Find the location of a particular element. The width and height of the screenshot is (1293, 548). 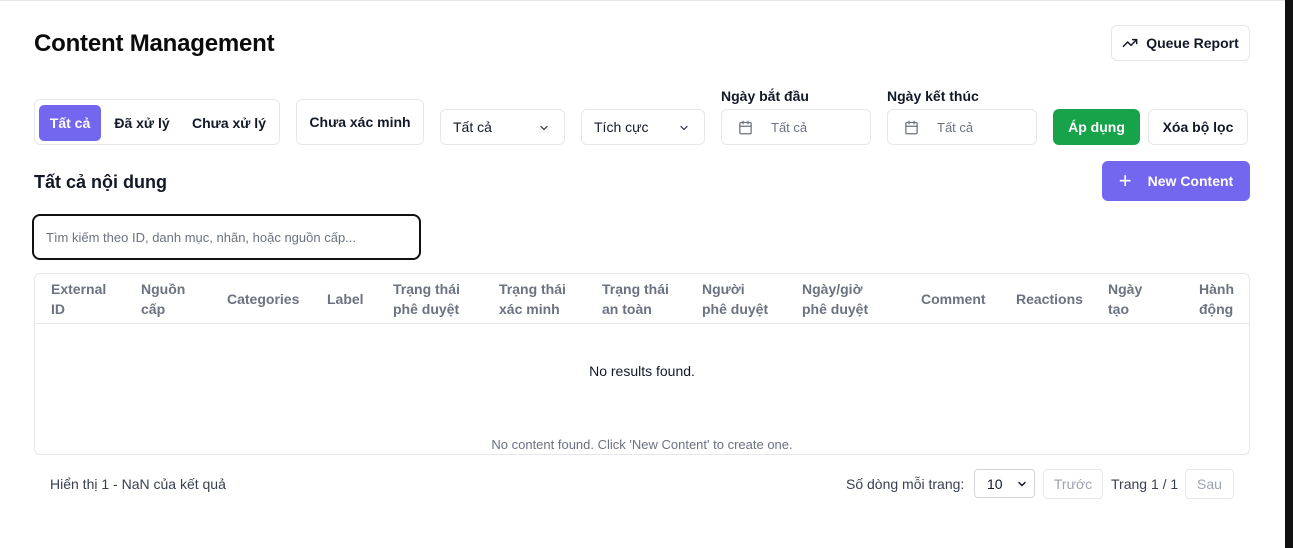

column-header-safety-status: Trạng thái an toàn is located at coordinates (635, 298).